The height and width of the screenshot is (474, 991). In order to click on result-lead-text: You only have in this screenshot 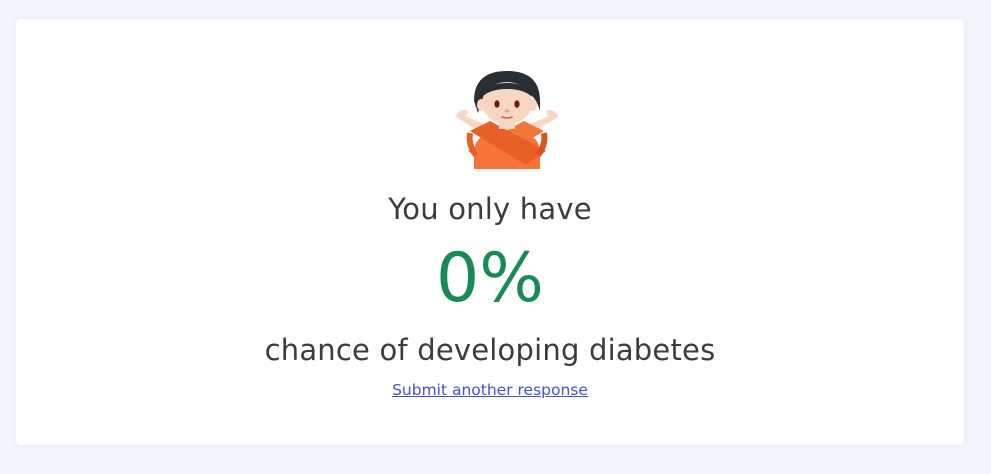, I will do `click(490, 209)`.